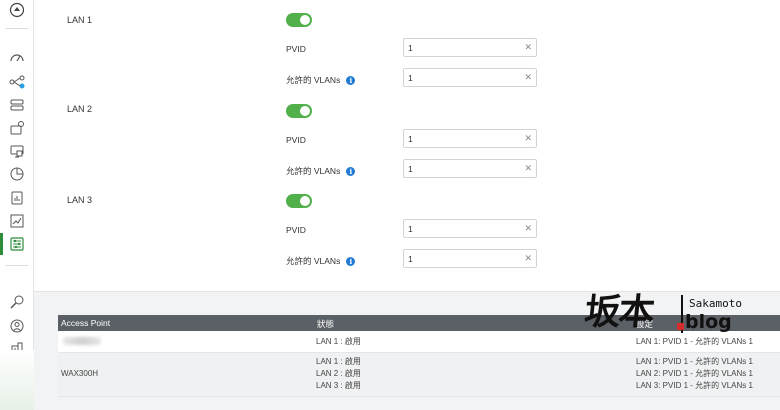 This screenshot has width=780, height=410. Describe the element at coordinates (80, 20) in the screenshot. I see `lan1-label: LAN 1` at that location.